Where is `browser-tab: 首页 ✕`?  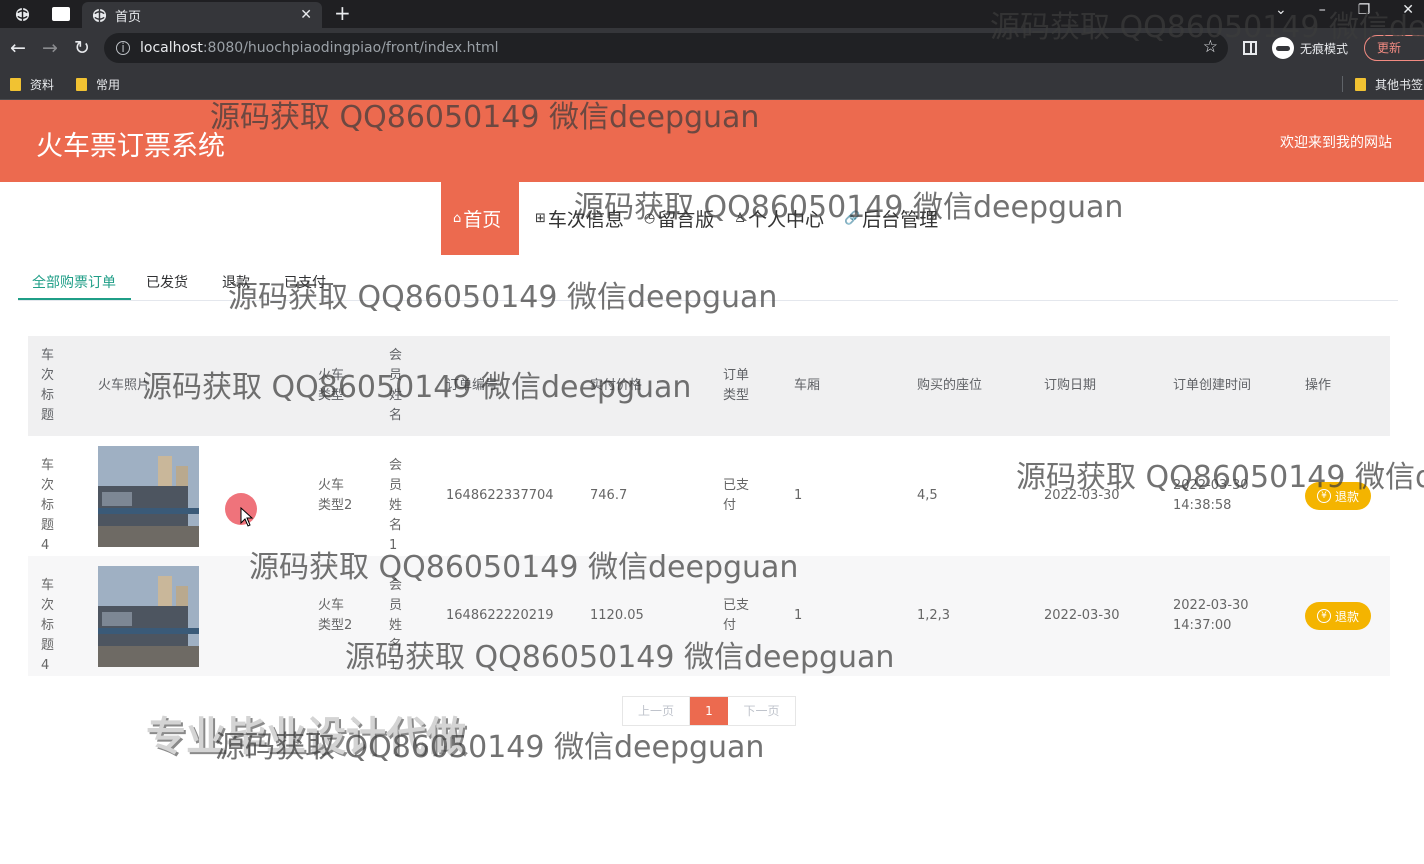 browser-tab: 首页 ✕ is located at coordinates (202, 15).